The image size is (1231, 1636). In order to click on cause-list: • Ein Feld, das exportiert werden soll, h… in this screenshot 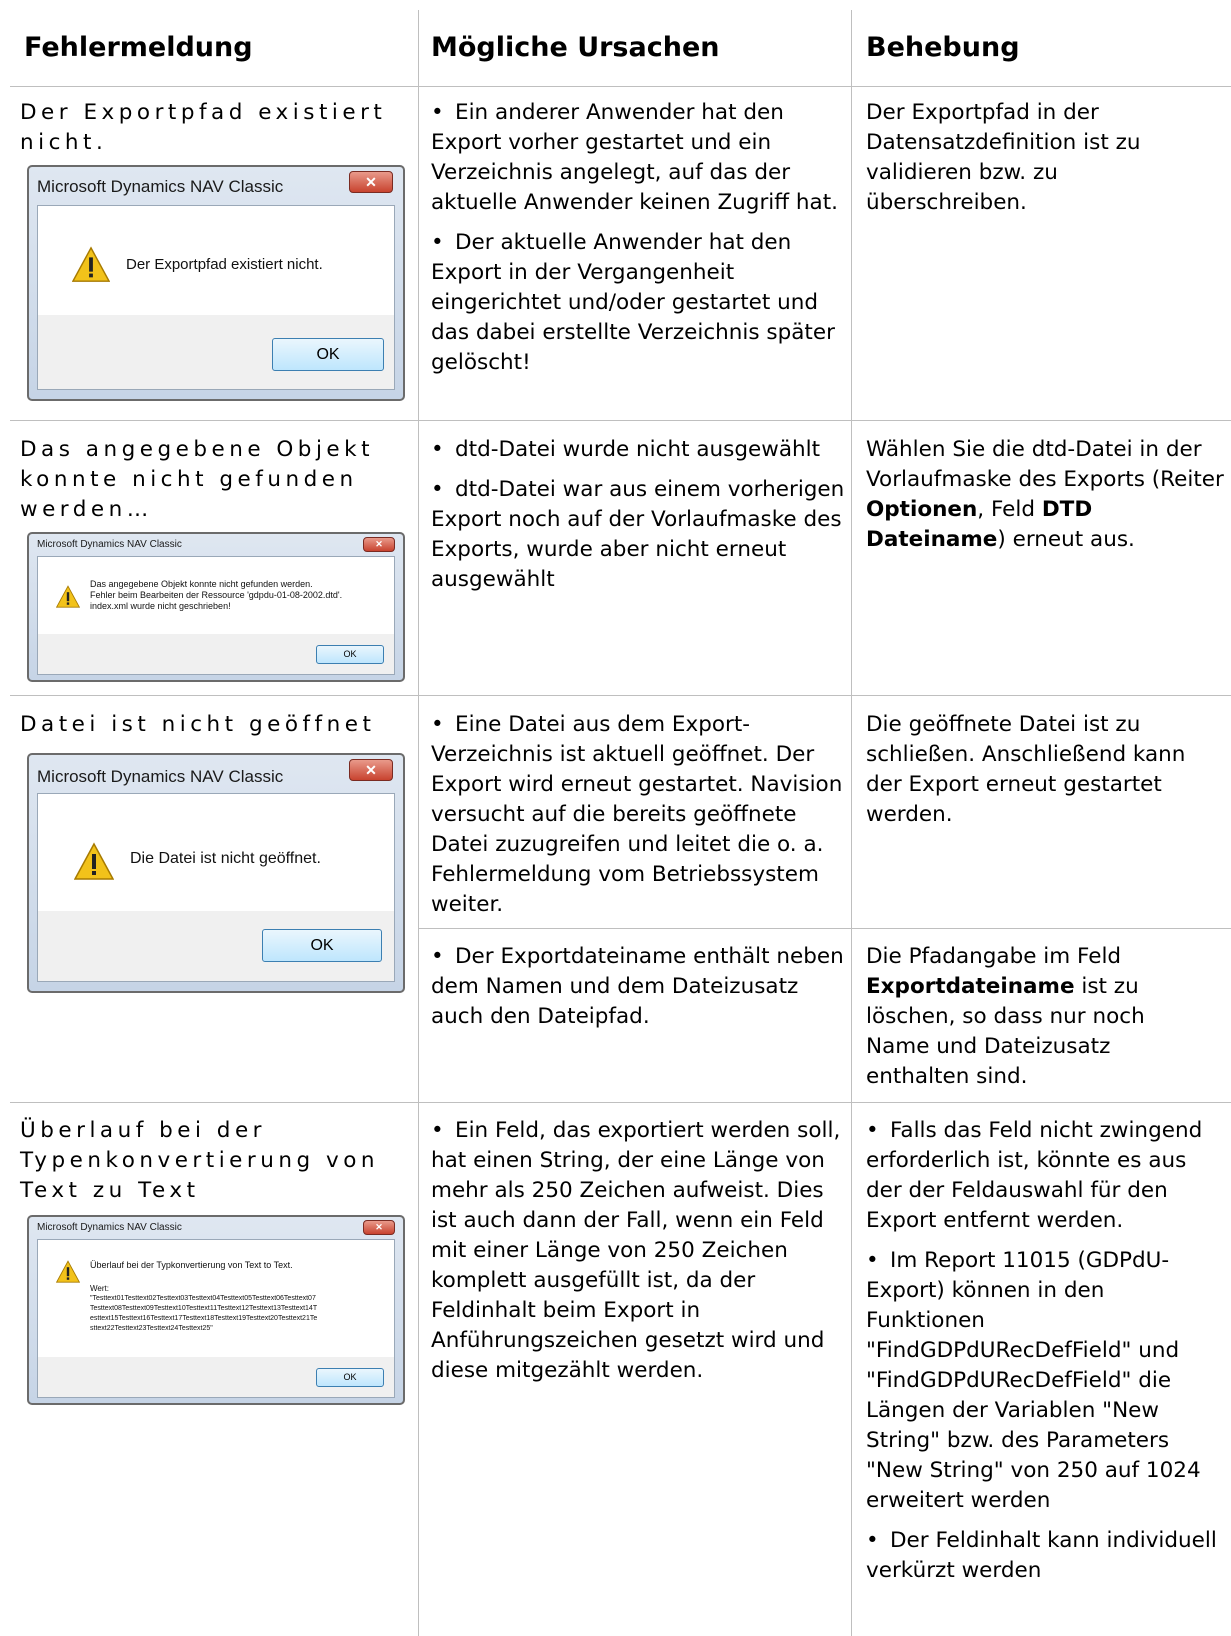, I will do `click(640, 1256)`.